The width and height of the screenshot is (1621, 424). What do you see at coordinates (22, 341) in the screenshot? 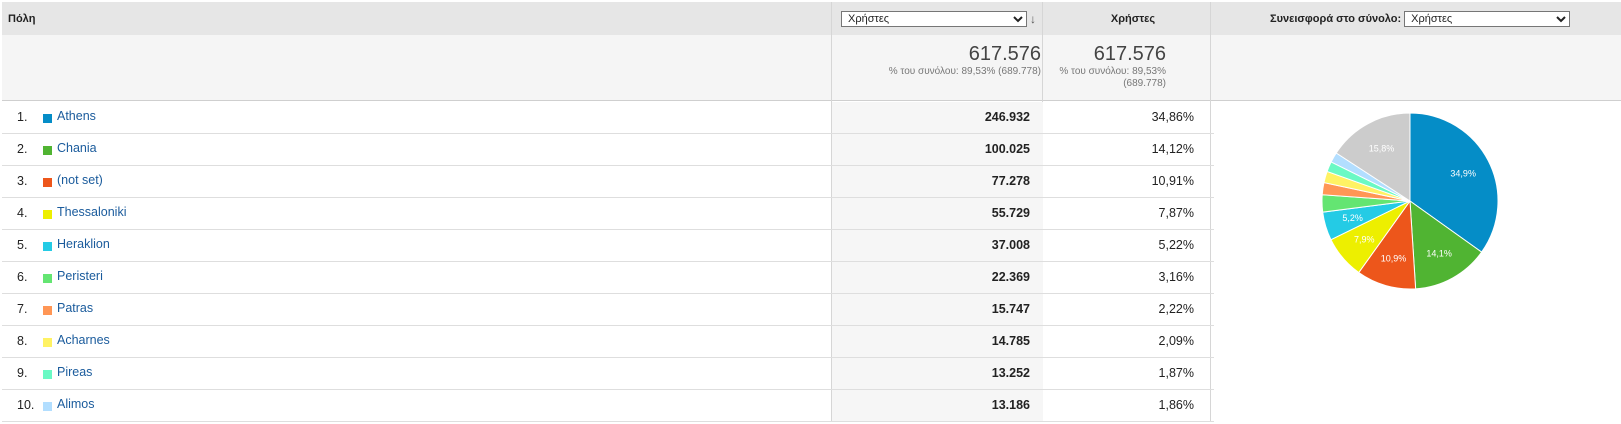
I see `row-number: 8.` at bounding box center [22, 341].